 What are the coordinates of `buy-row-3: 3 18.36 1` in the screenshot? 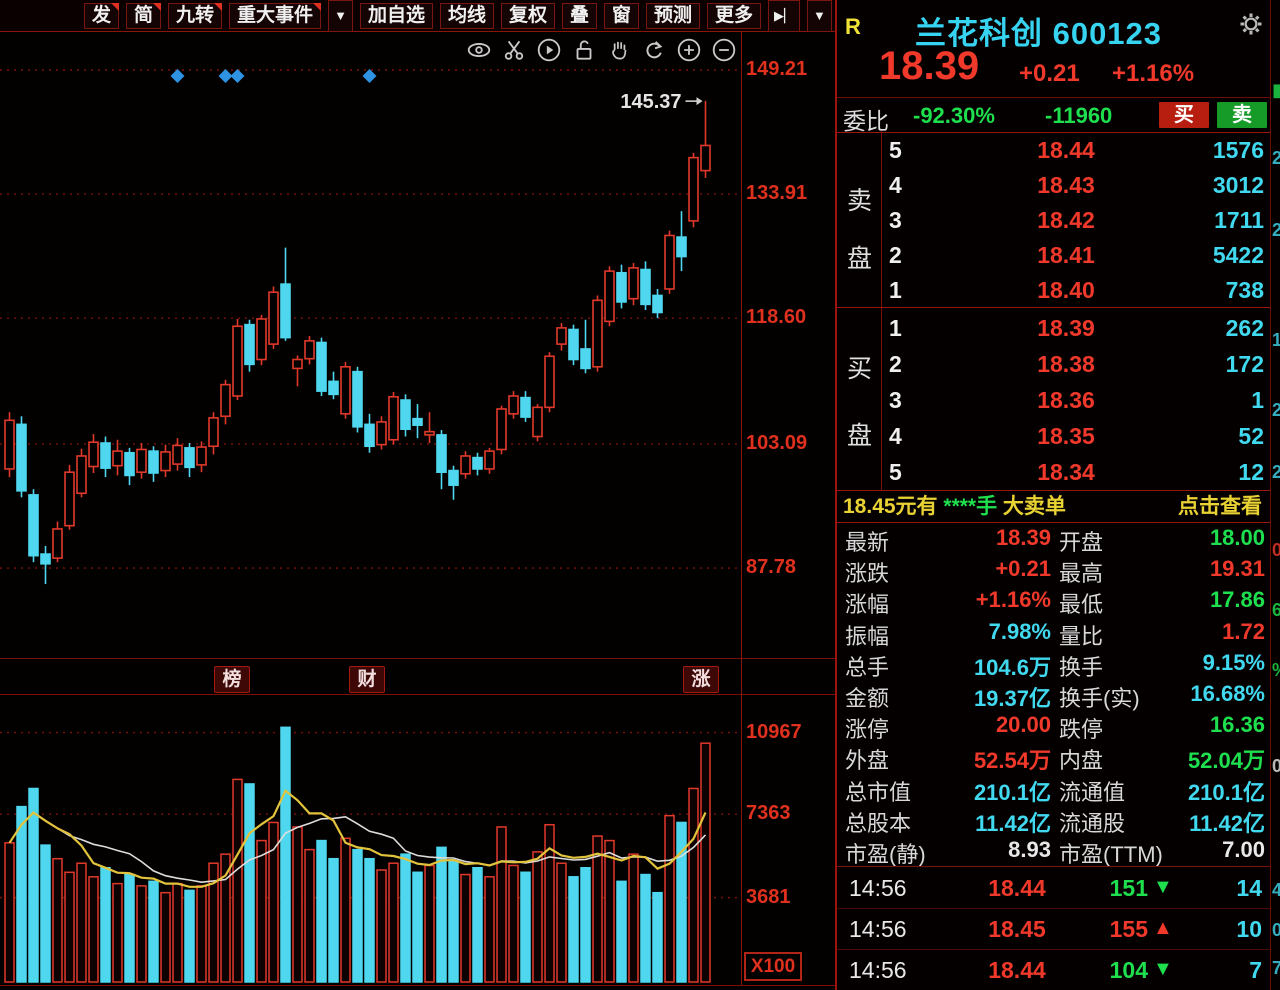 It's located at (1075, 401).